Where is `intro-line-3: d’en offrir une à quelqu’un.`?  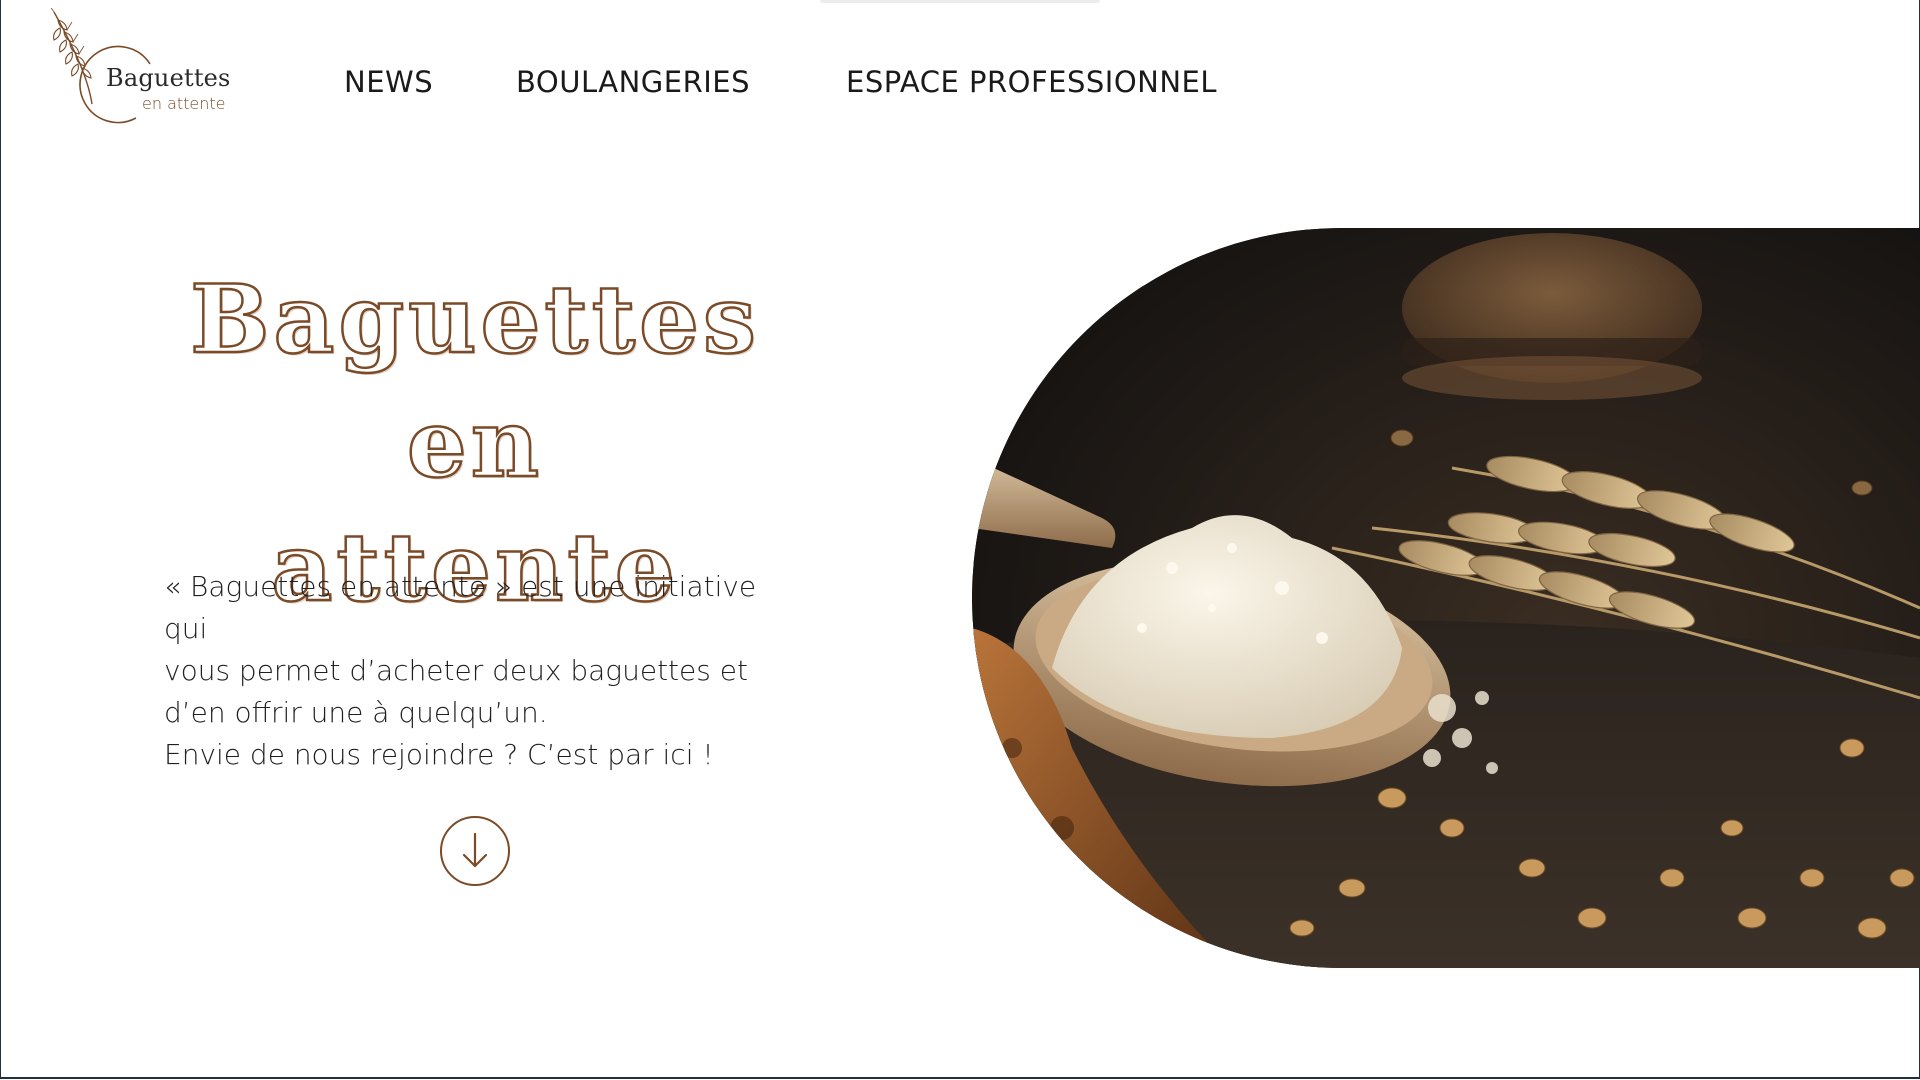
intro-line-3: d’en offrir une à quelqu’un. is located at coordinates (356, 712).